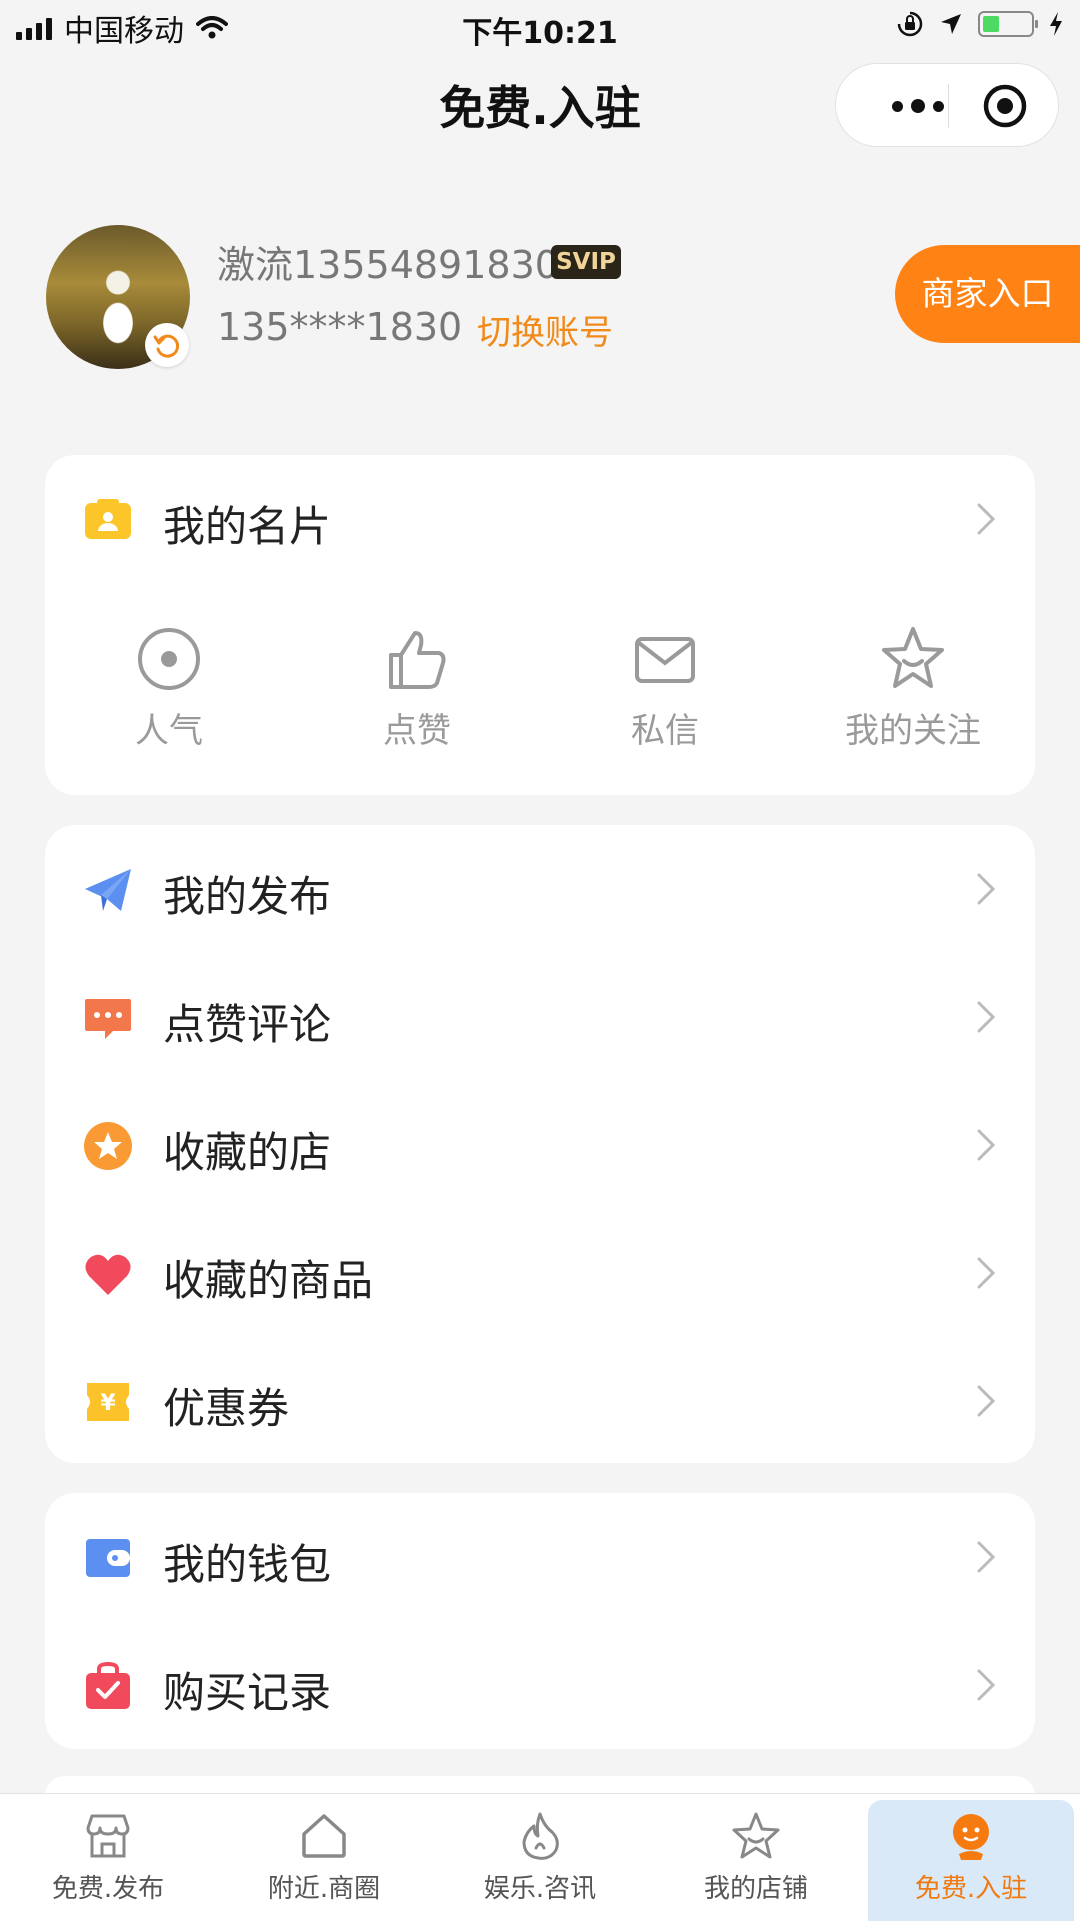 This screenshot has width=1080, height=1921. Describe the element at coordinates (913, 731) in the screenshot. I see `stat-label: 我的关注` at that location.